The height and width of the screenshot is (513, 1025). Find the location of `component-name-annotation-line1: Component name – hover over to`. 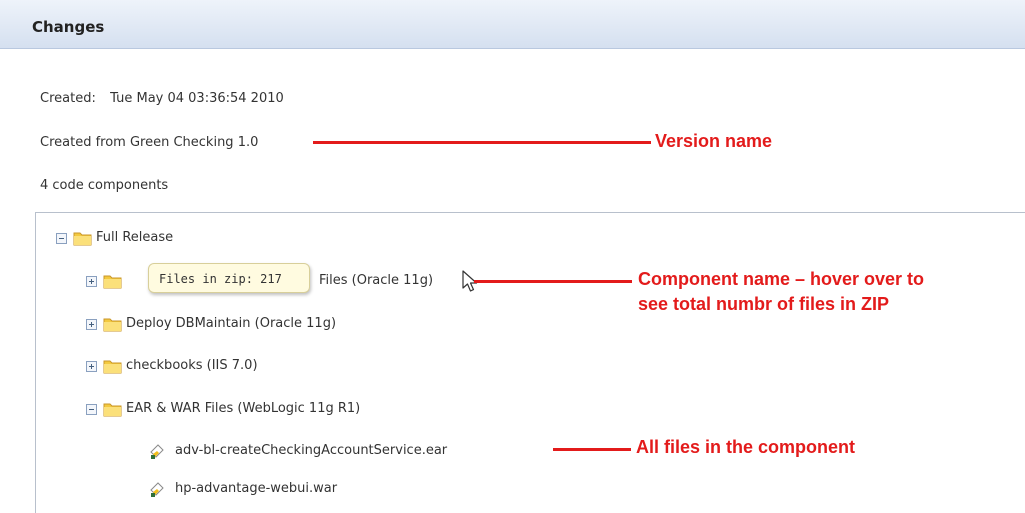

component-name-annotation-line1: Component name – hover over to is located at coordinates (781, 279).